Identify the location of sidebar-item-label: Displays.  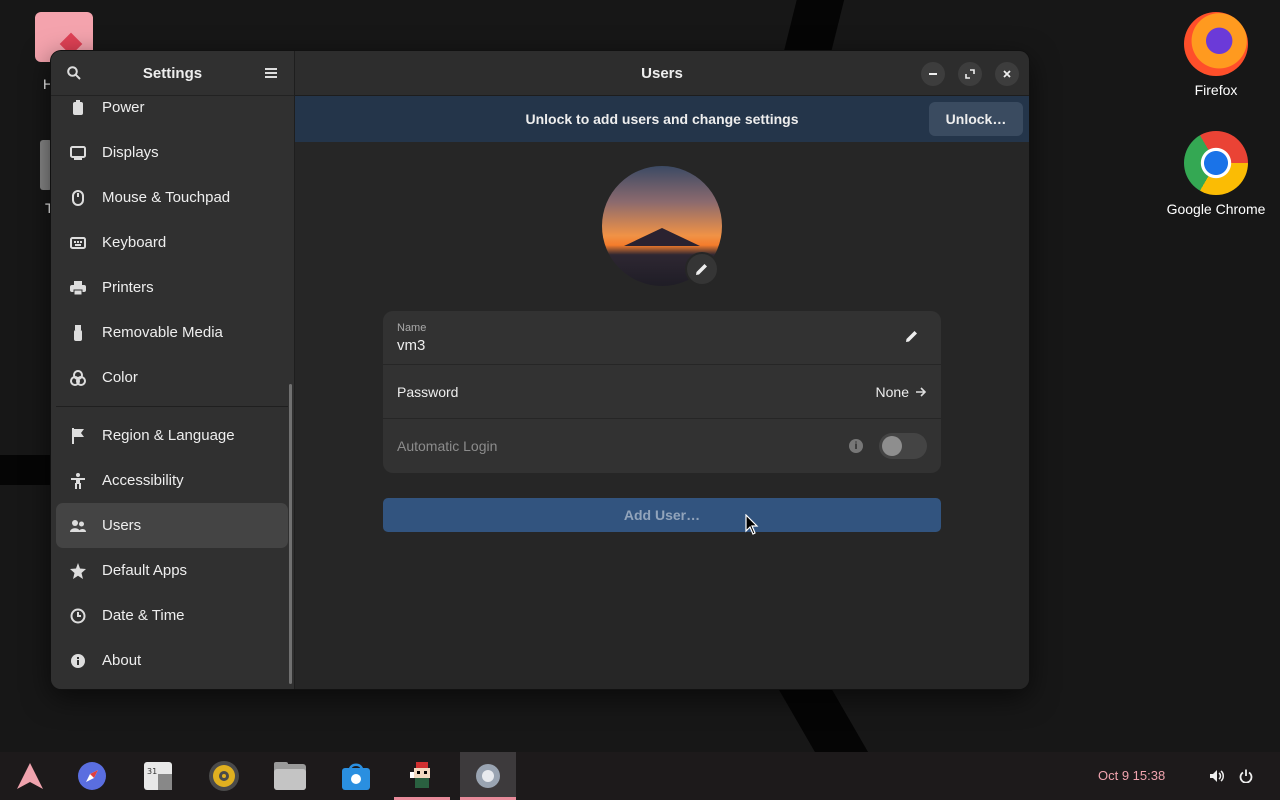
(130, 152).